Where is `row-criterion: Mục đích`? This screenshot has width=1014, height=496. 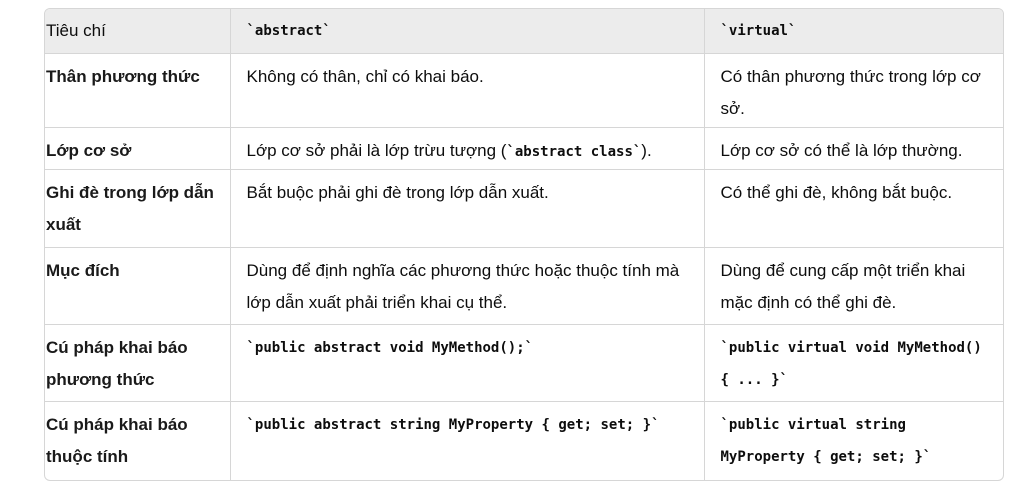
row-criterion: Mục đích is located at coordinates (138, 286).